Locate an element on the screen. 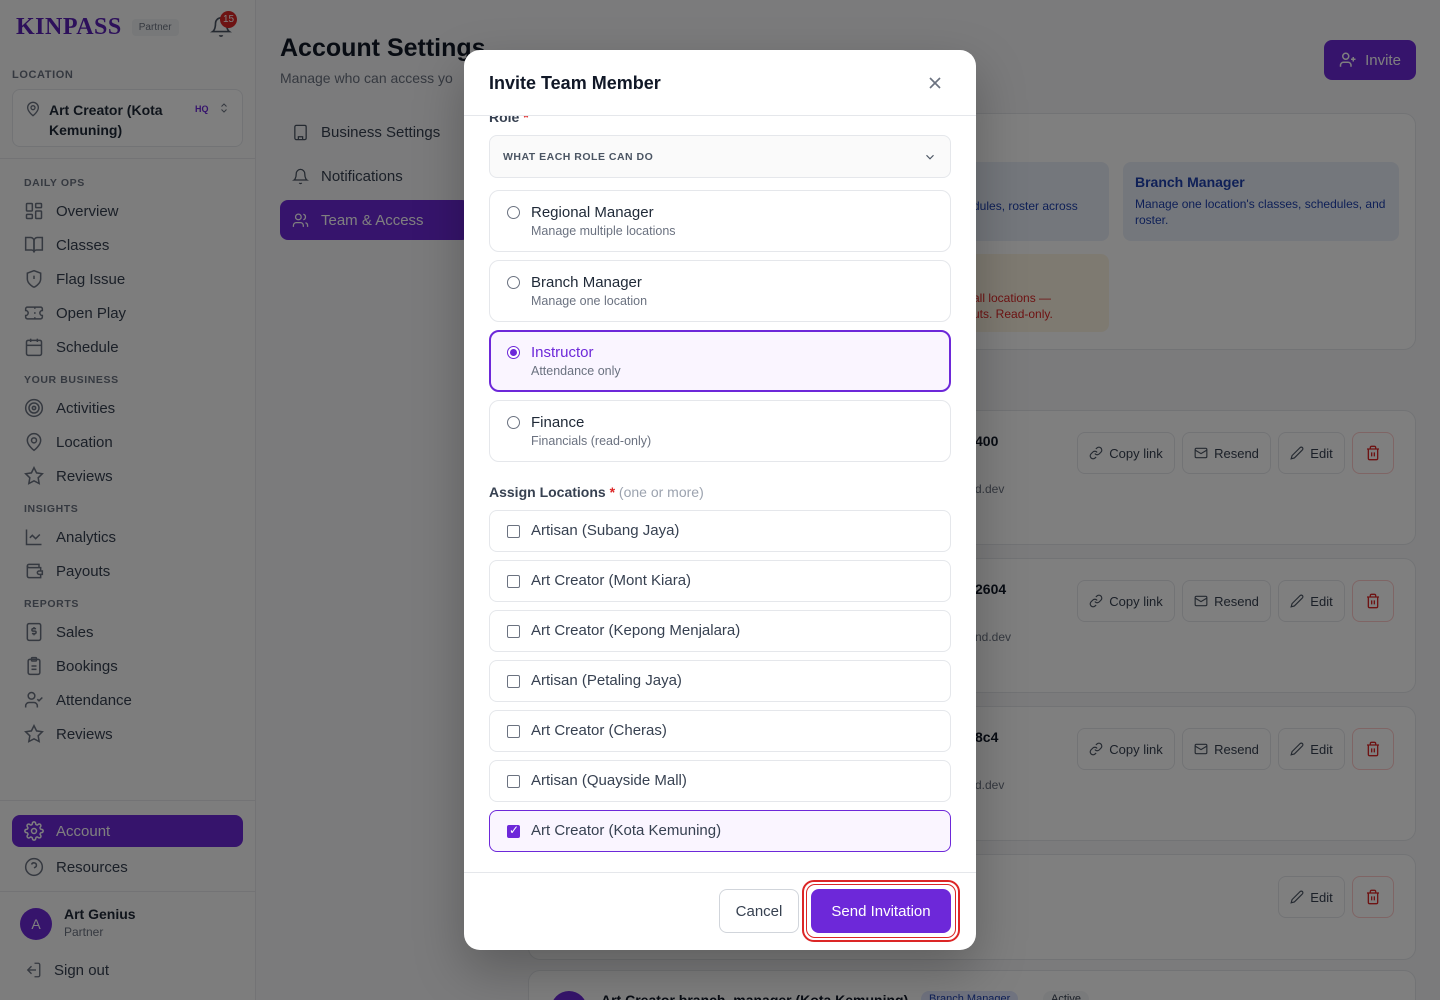 Image resolution: width=1440 pixels, height=1000 pixels. role-field-label: Role * is located at coordinates (509, 120).